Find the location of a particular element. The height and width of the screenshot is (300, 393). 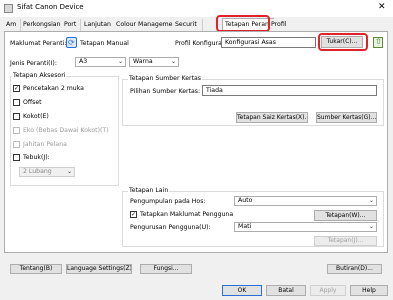

tab-colour-management: Colour Management is located at coordinates (146, 25).